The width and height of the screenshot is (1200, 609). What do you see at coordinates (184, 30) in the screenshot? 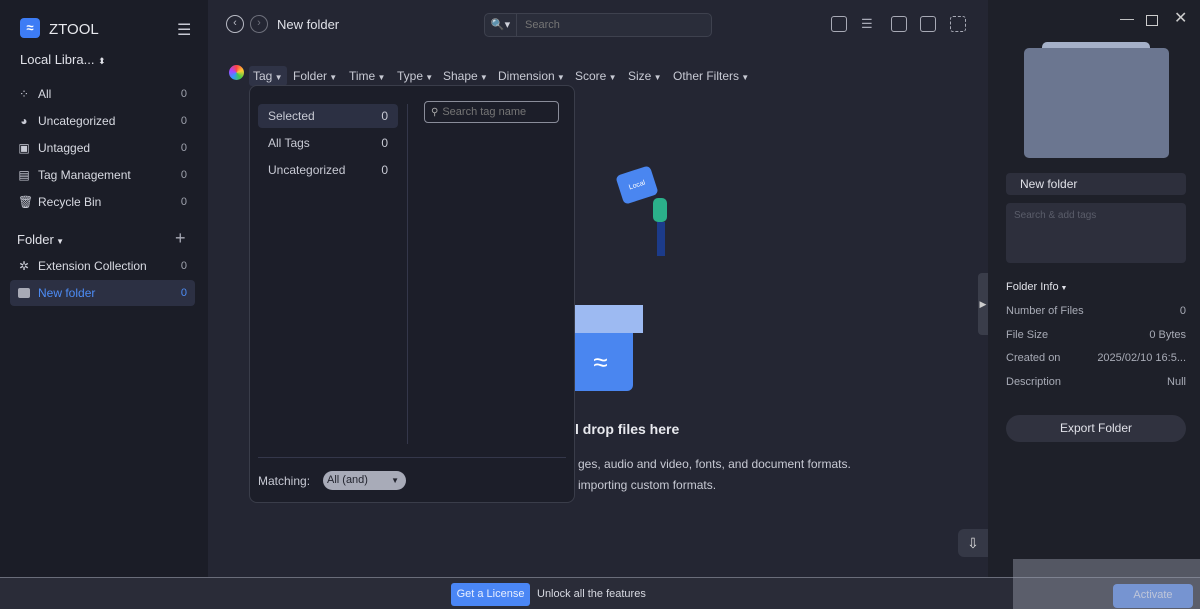
I see `menu-icon: ☰` at bounding box center [184, 30].